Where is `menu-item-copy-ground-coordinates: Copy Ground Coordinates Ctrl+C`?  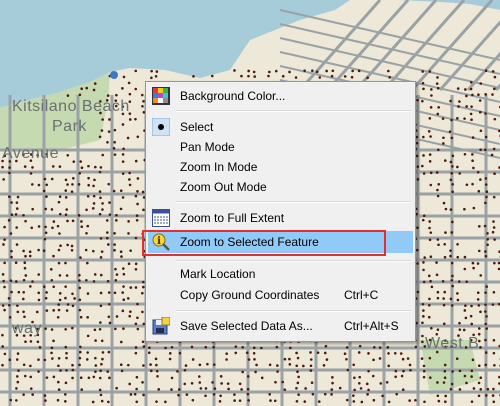 menu-item-copy-ground-coordinates: Copy Ground Coordinates Ctrl+C is located at coordinates (280, 295).